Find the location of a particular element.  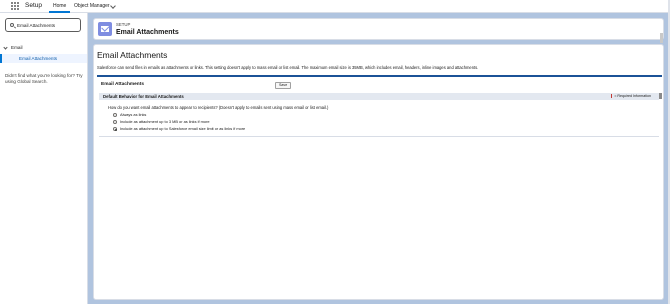

page-header: SETUP Email Attachments is located at coordinates (378, 30).